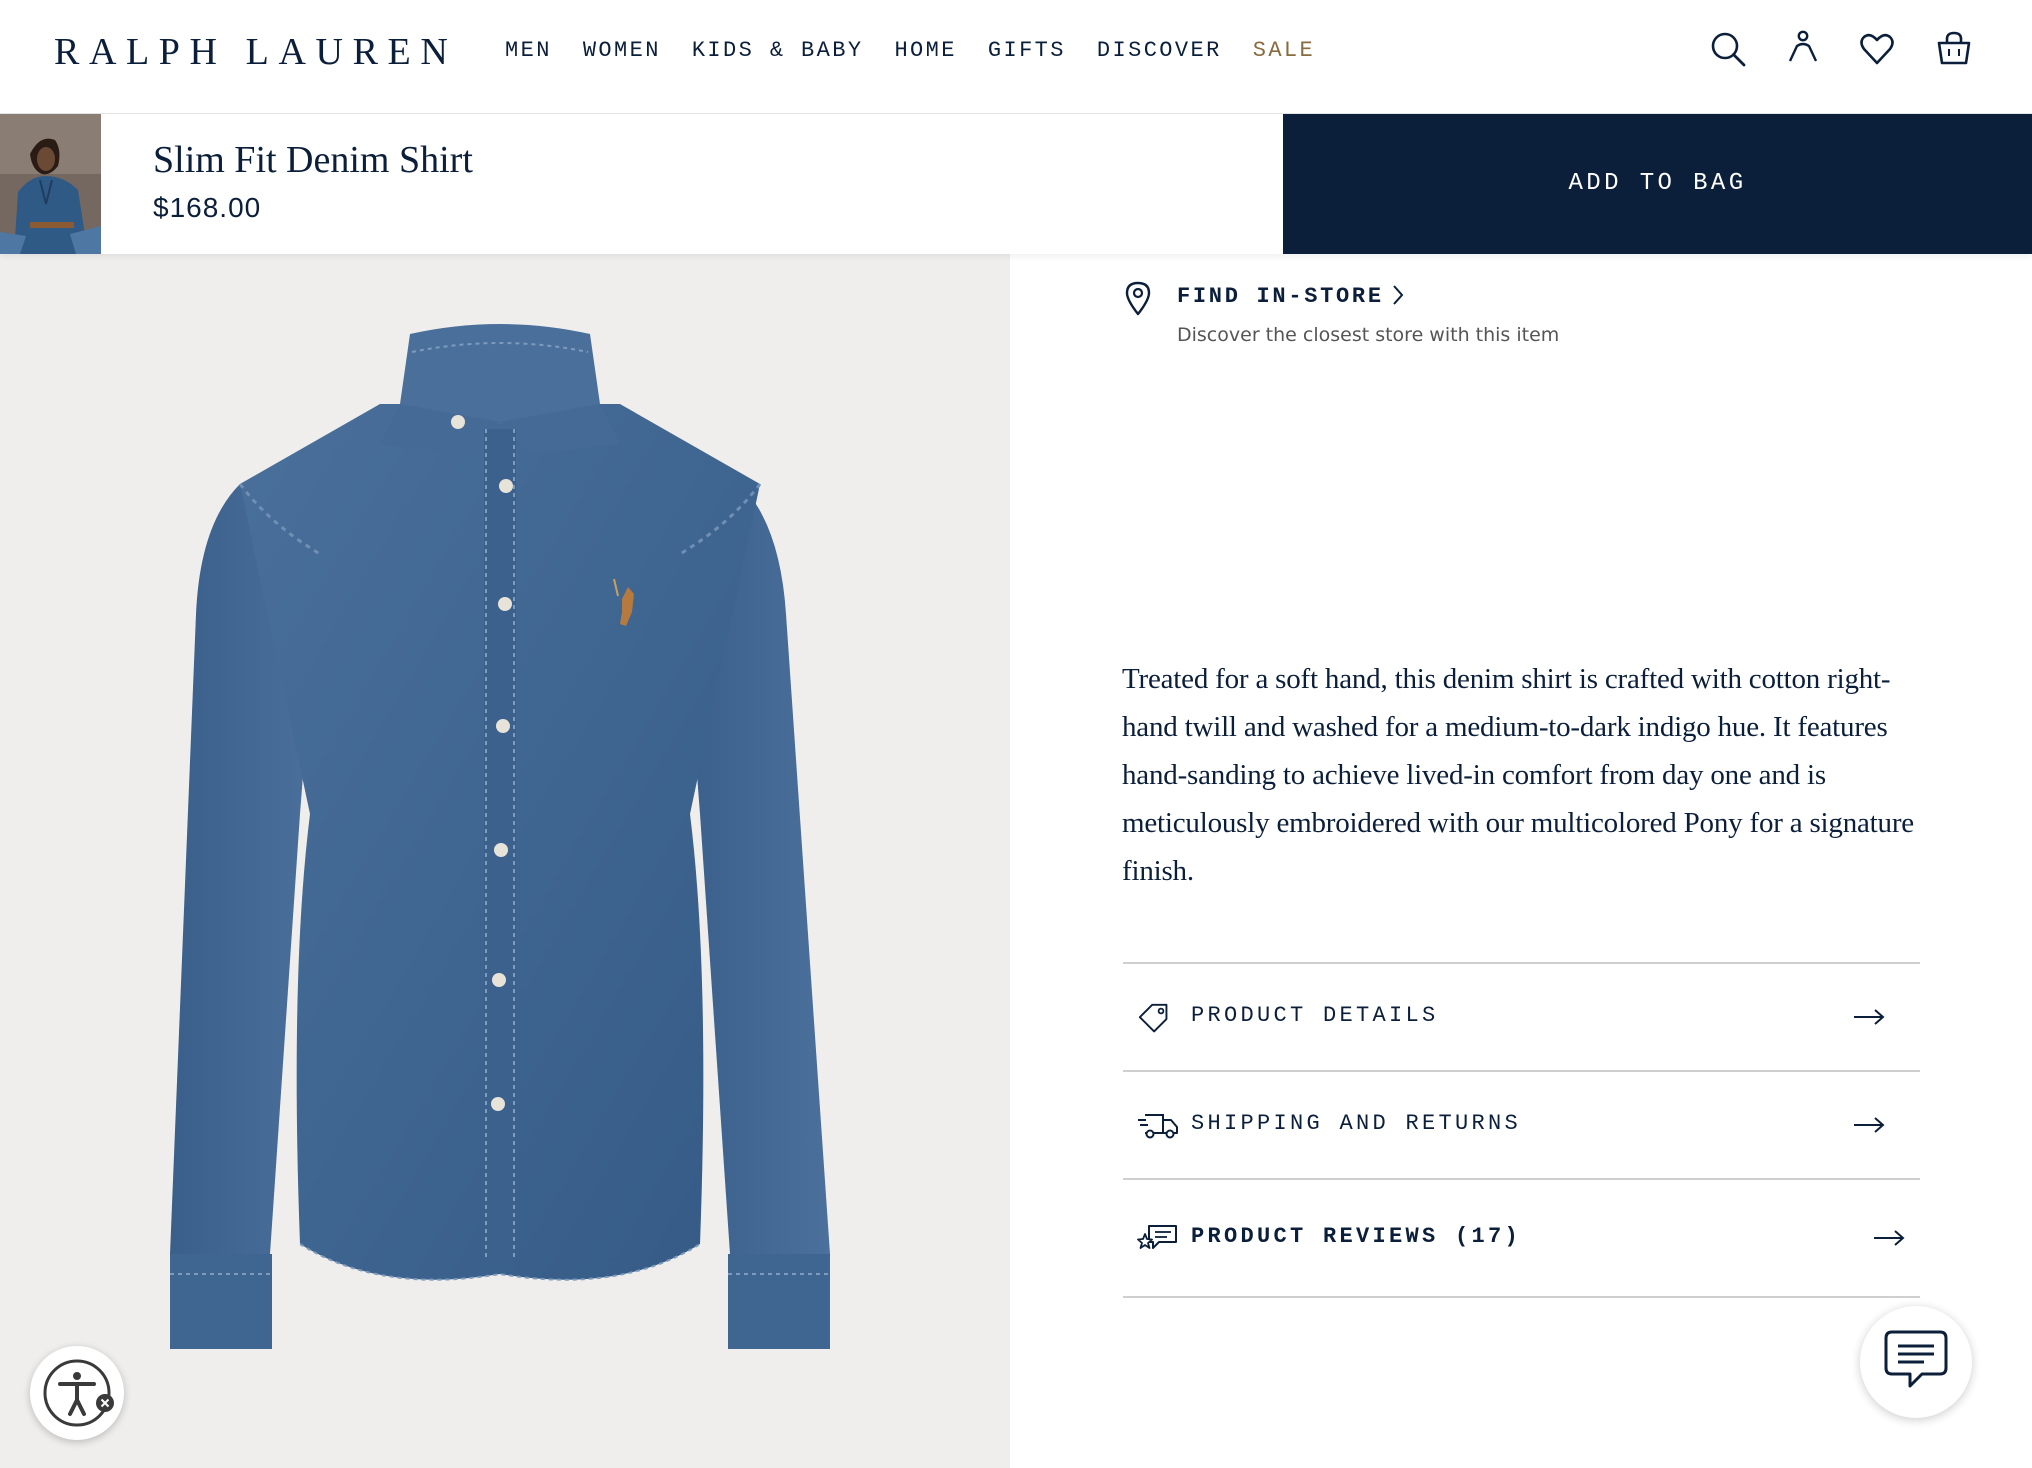 This screenshot has height=1468, width=2032. I want to click on add-to-bag-button: ADD TO BAG, so click(1657, 184).